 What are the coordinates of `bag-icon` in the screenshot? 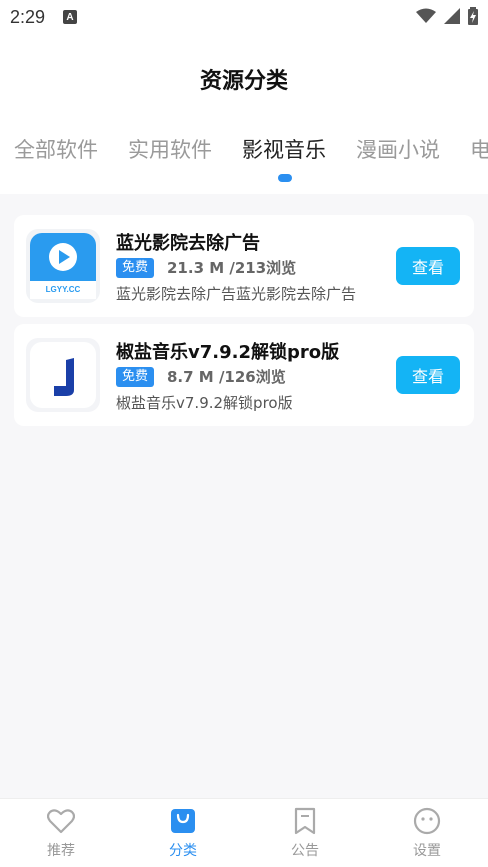 It's located at (183, 821).